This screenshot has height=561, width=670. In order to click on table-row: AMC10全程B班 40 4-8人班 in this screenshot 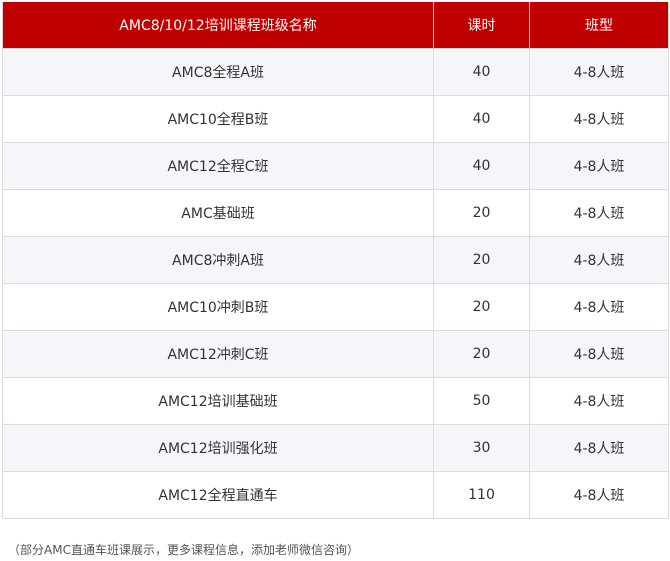, I will do `click(335, 119)`.